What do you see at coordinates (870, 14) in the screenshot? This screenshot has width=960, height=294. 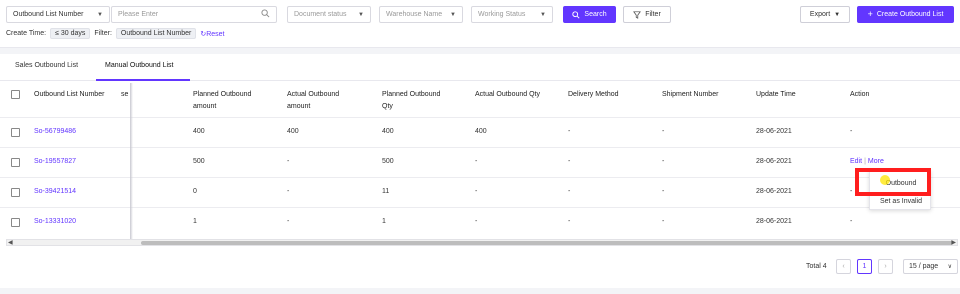 I see `plus-icon: +` at bounding box center [870, 14].